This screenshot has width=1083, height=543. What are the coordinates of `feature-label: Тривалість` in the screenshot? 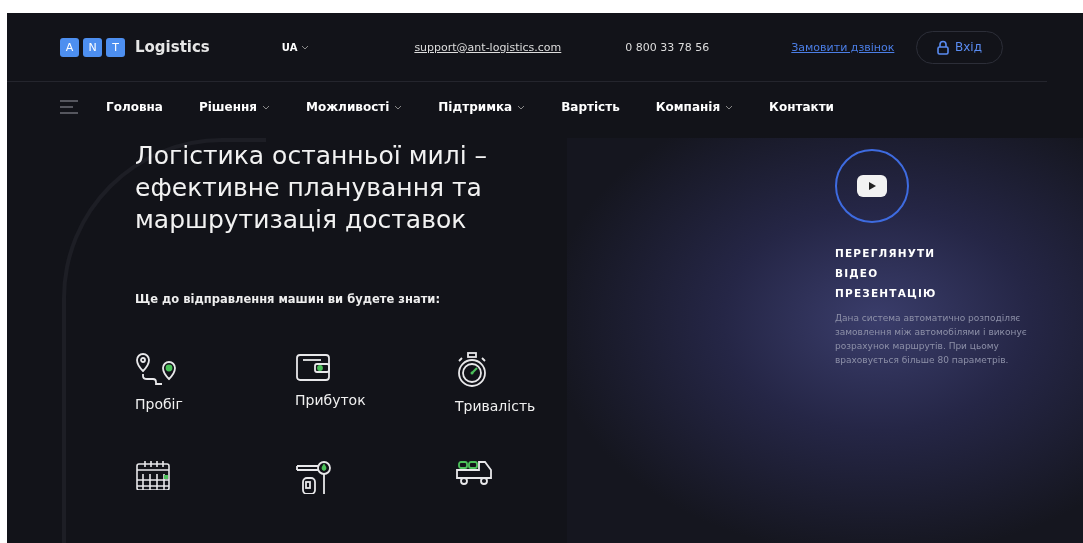 It's located at (495, 406).